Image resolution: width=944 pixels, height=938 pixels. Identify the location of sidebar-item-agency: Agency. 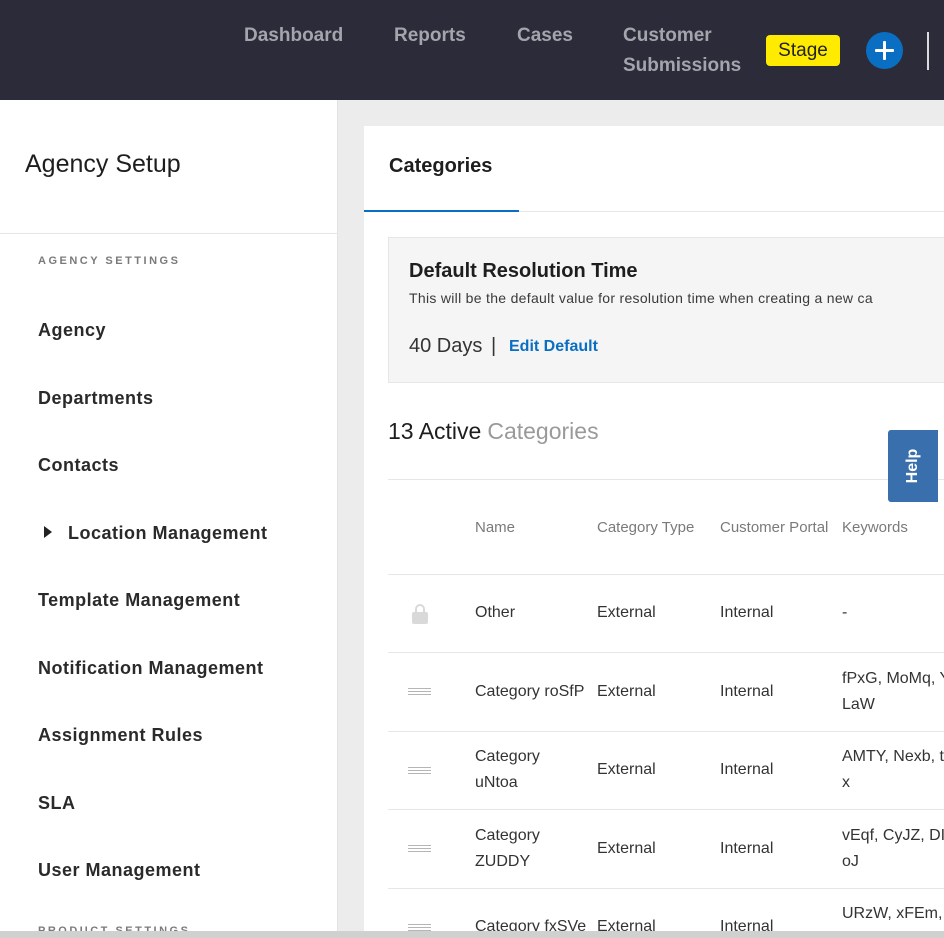
(72, 330).